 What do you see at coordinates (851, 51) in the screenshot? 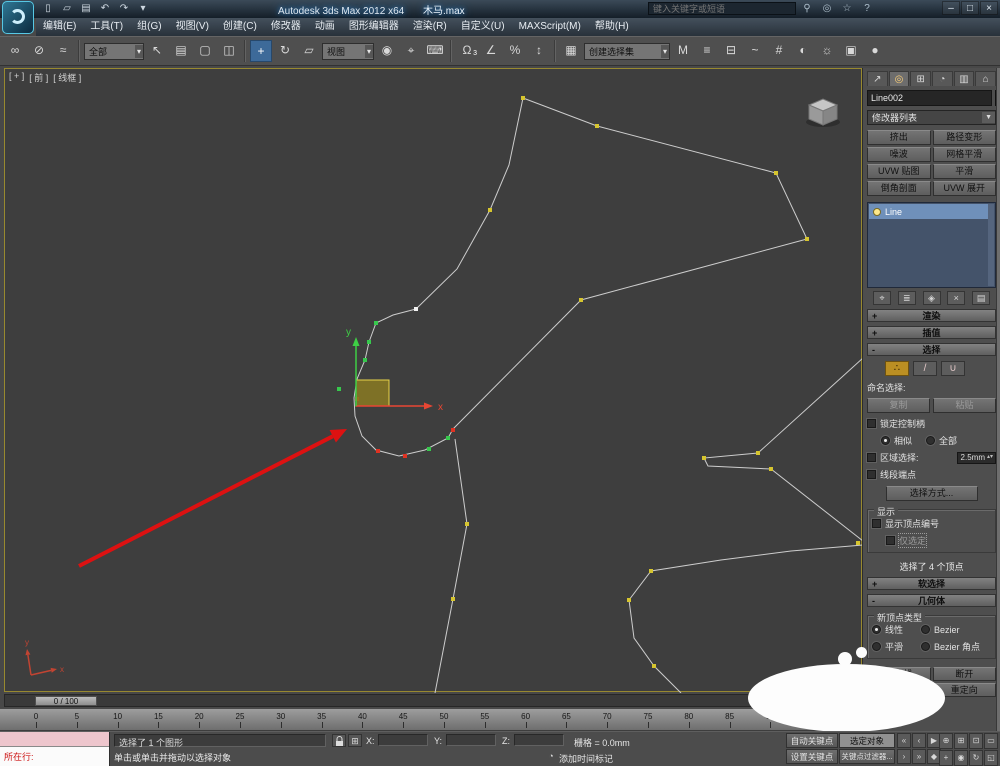
I see `rendered-frame-icon: ▣` at bounding box center [851, 51].